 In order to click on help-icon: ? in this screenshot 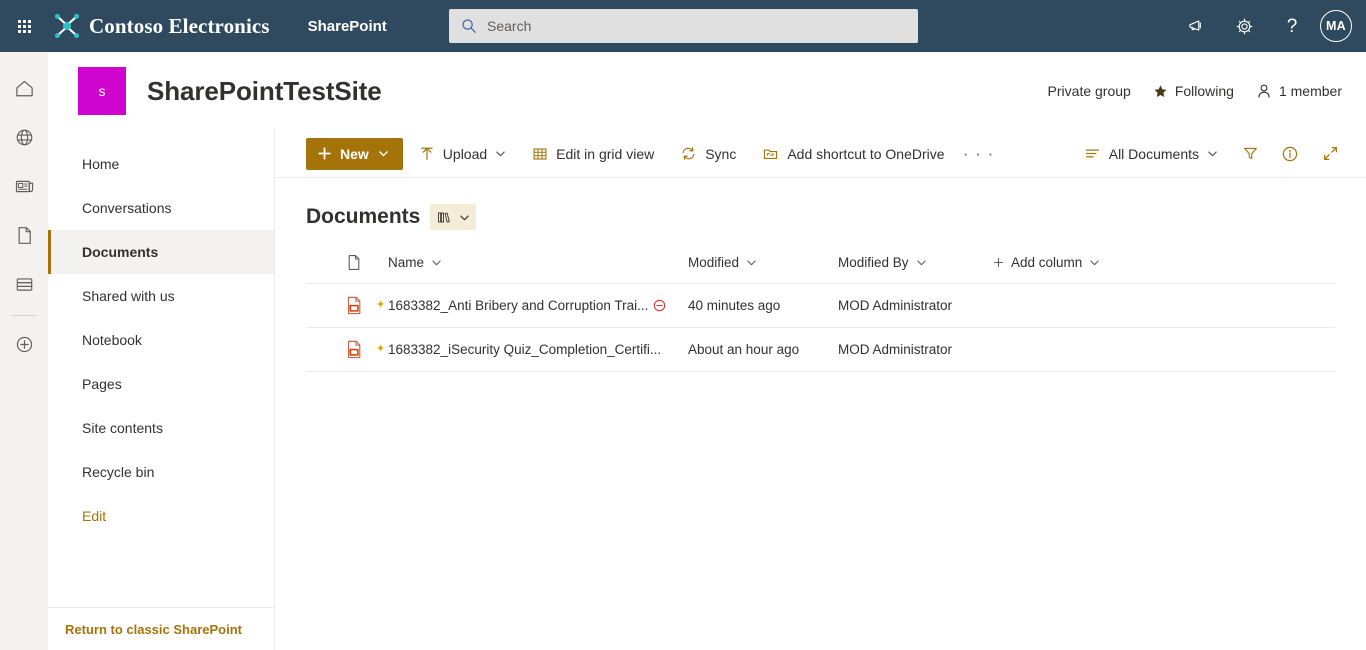, I will do `click(1292, 26)`.